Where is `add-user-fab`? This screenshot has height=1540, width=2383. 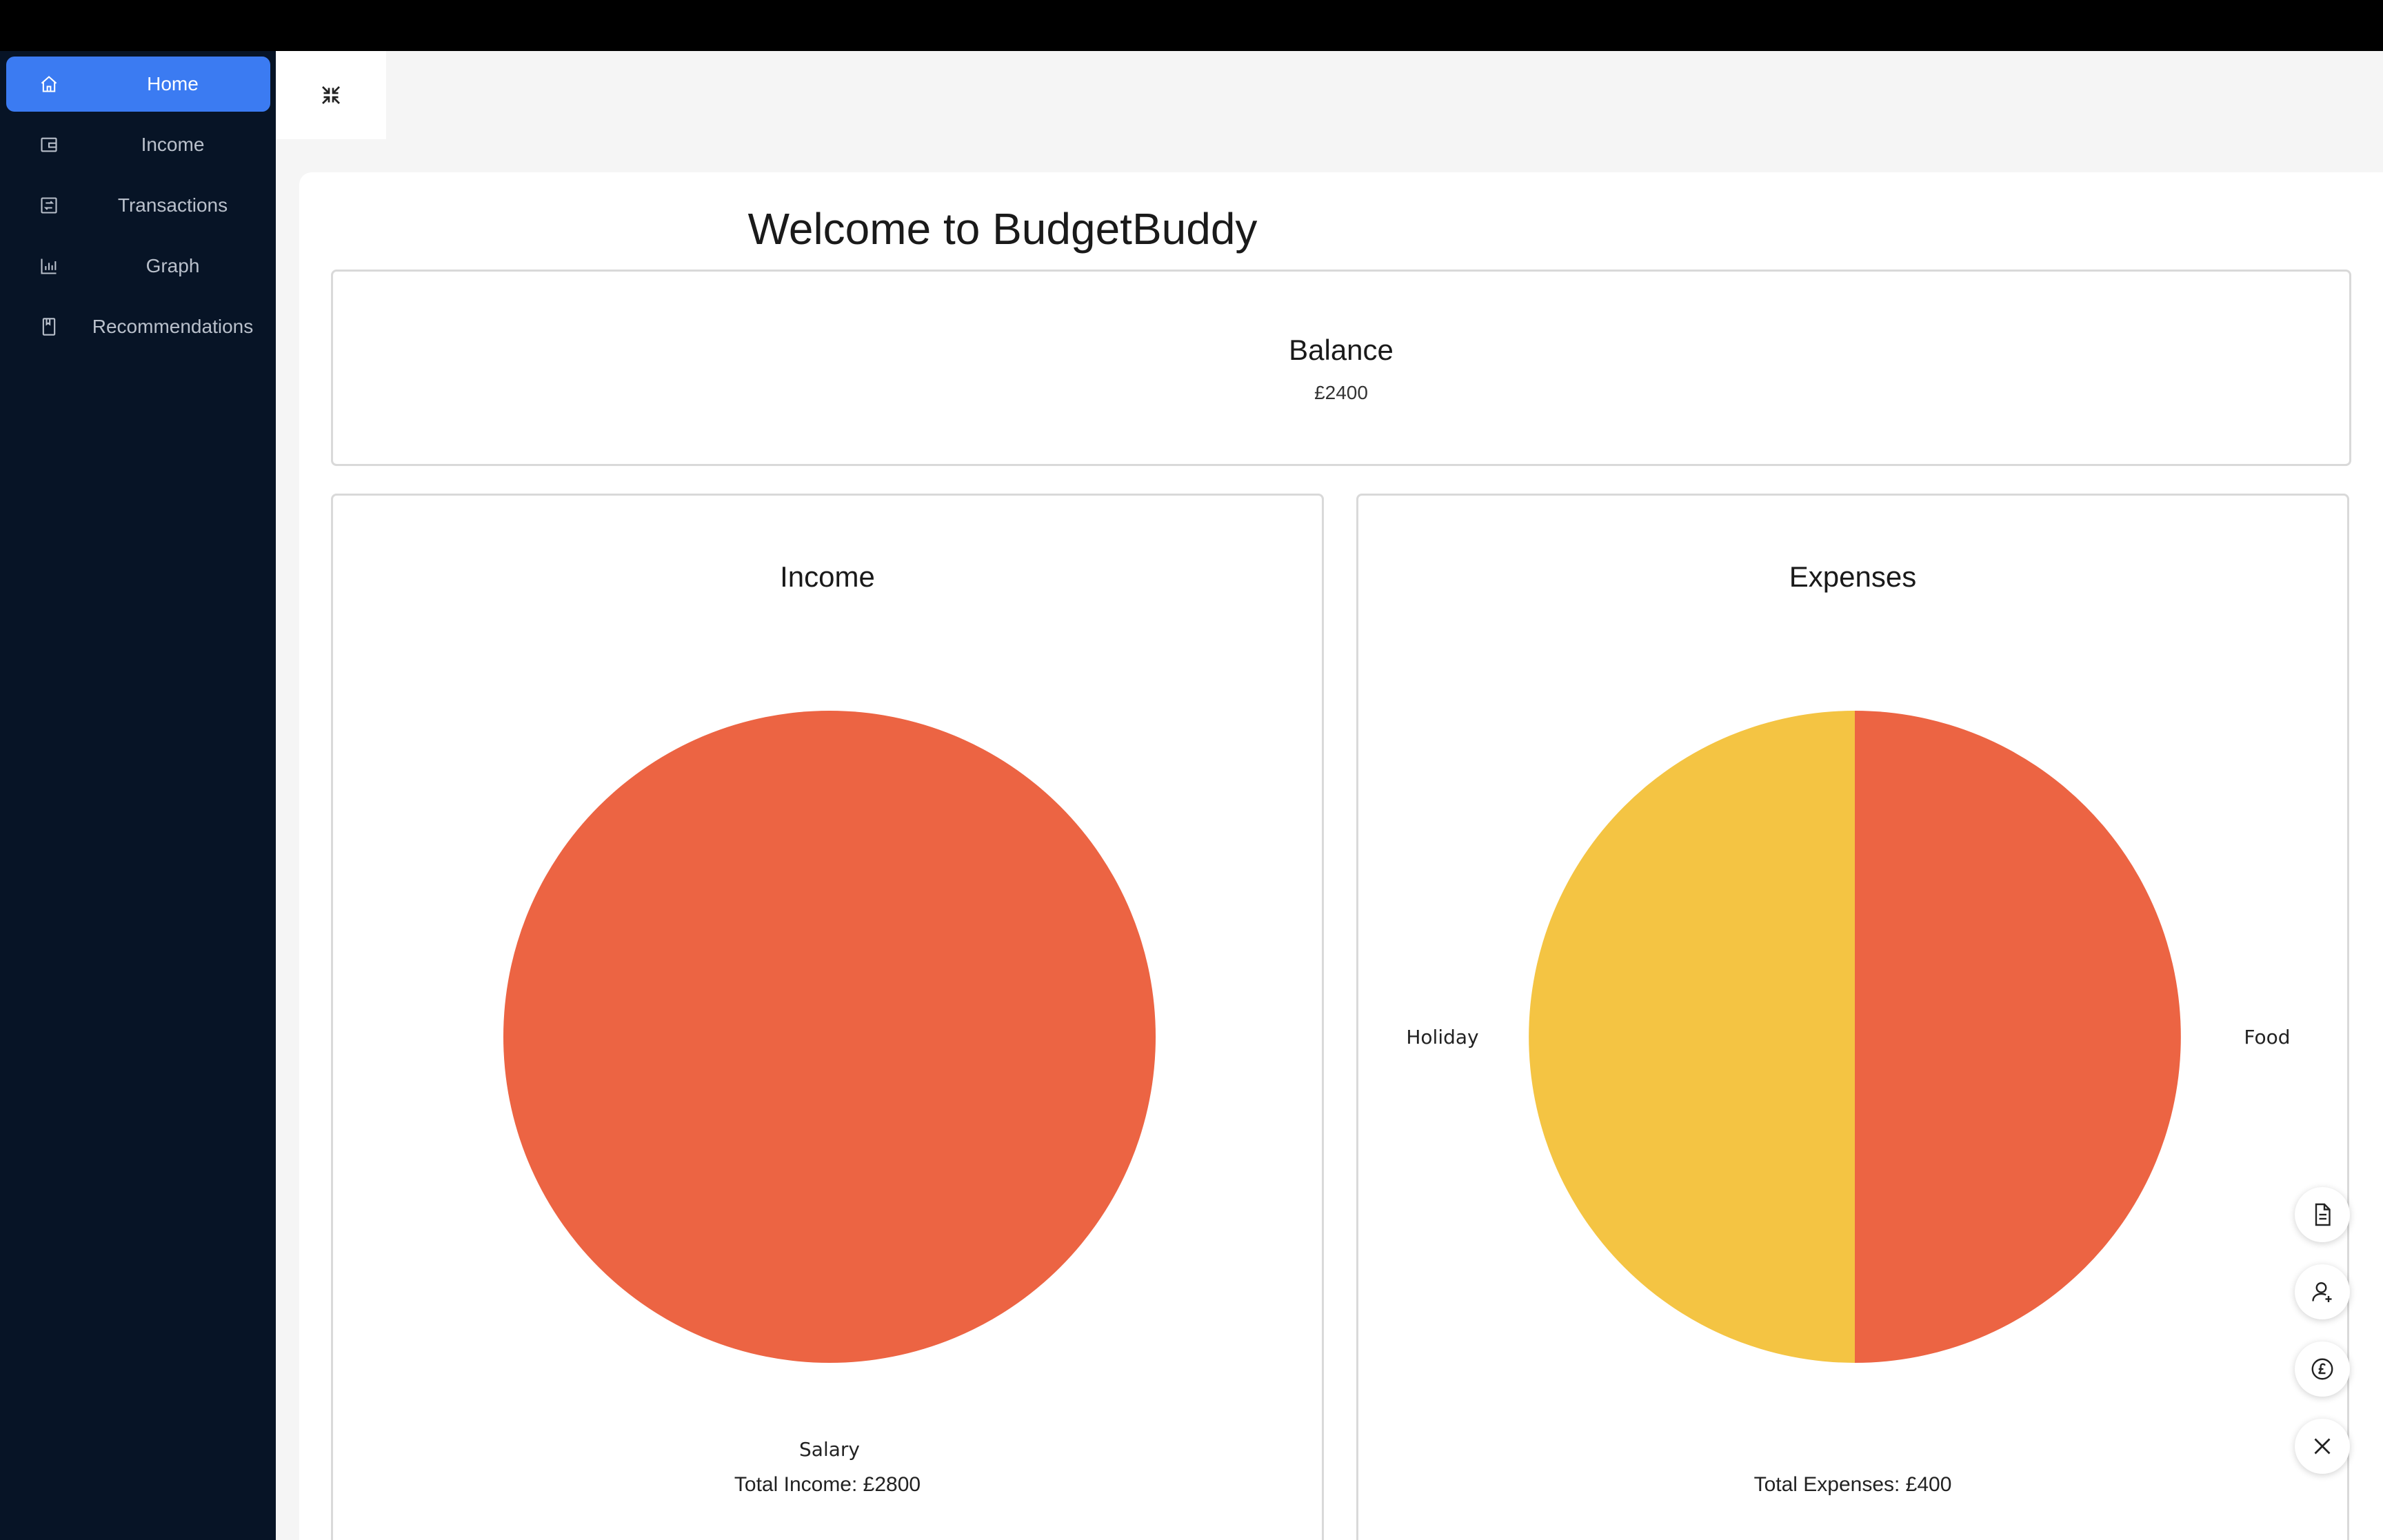 add-user-fab is located at coordinates (2322, 1292).